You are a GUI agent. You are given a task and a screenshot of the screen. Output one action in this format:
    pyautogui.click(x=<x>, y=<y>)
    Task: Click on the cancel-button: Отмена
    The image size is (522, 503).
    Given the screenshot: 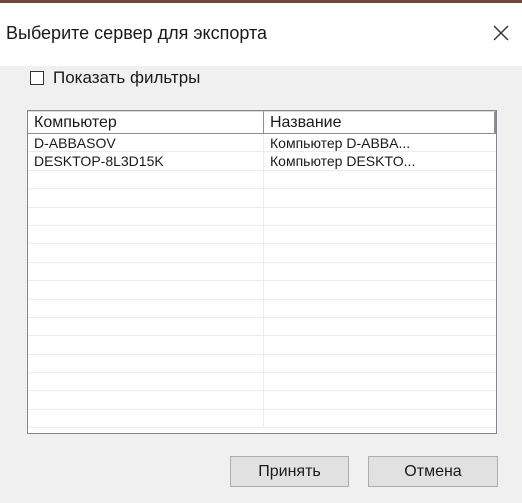 What is the action you would take?
    pyautogui.click(x=433, y=471)
    